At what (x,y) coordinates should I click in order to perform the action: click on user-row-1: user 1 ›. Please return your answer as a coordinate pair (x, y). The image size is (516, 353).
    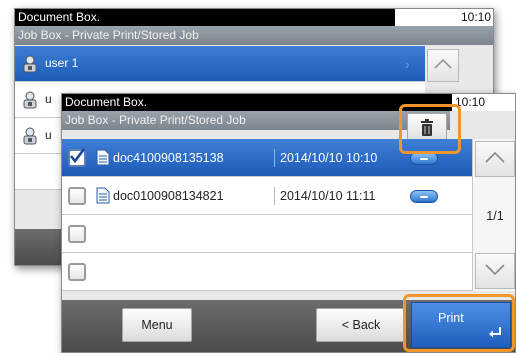
    Looking at the image, I should click on (220, 64).